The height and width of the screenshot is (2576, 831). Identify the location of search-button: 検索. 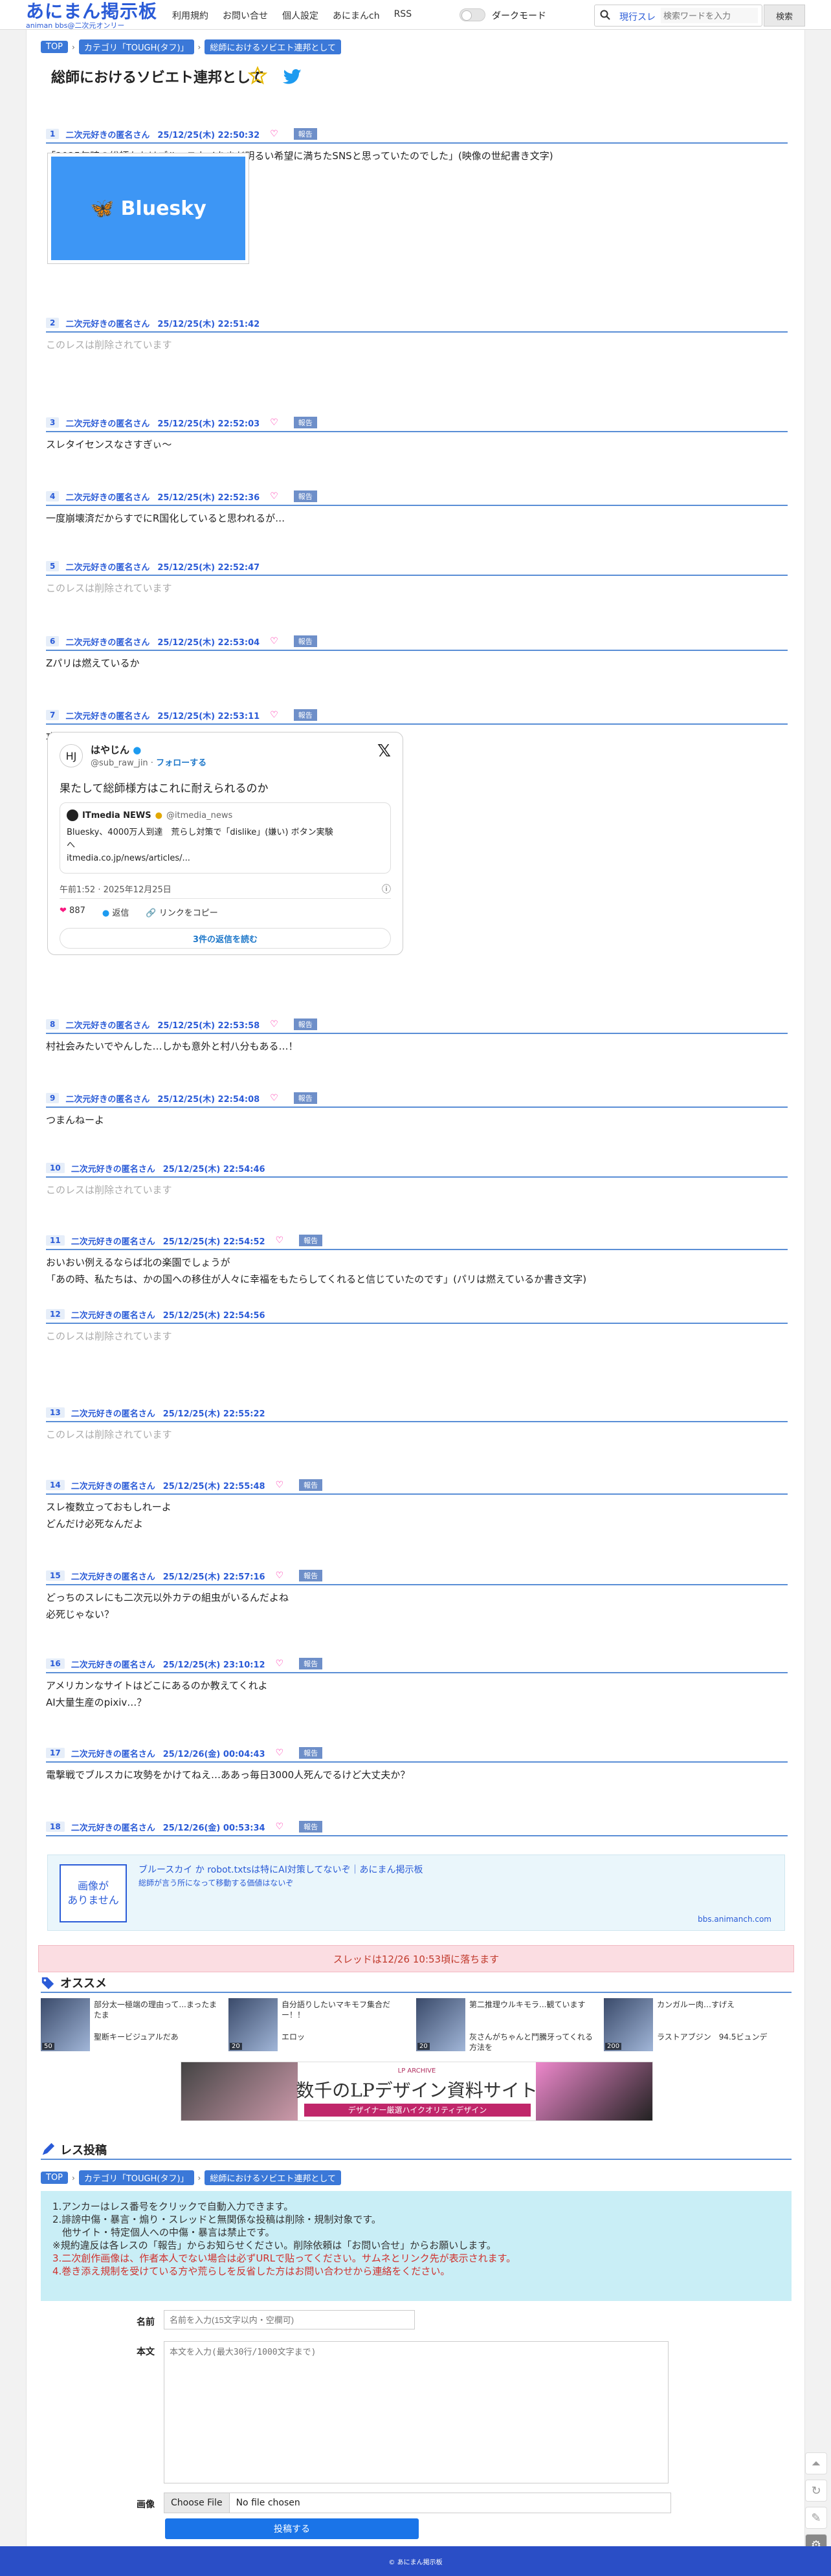
(784, 16).